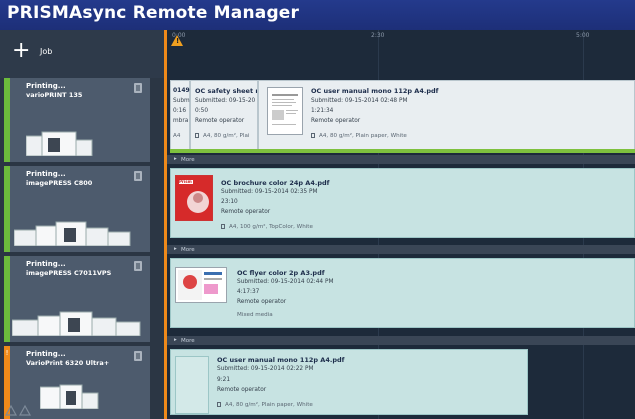  Describe the element at coordinates (317, 15) in the screenshot. I see `title-bar: PRISMAsync Remote Manager` at that location.